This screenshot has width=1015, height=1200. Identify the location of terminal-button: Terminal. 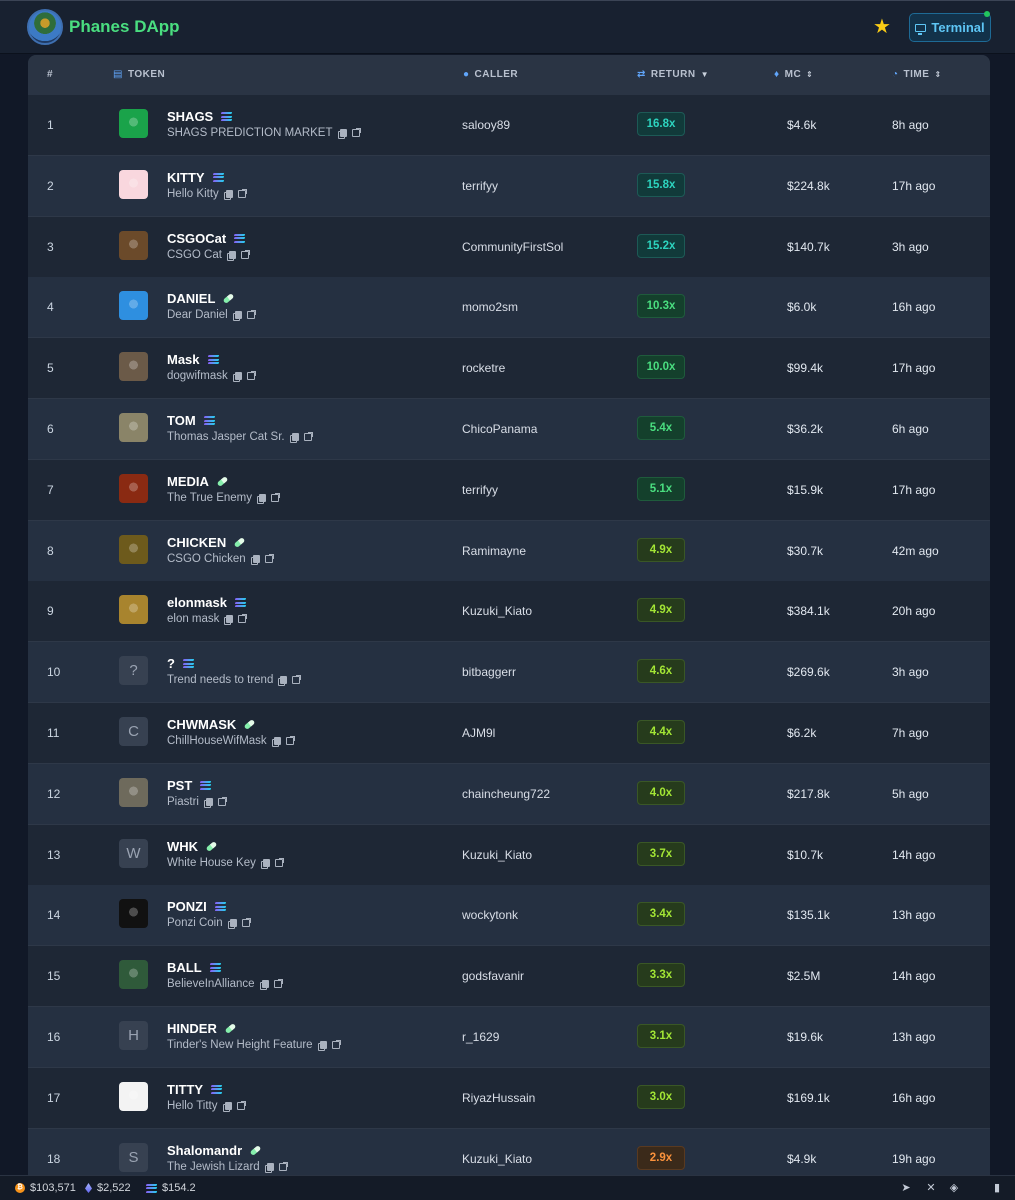
(950, 27).